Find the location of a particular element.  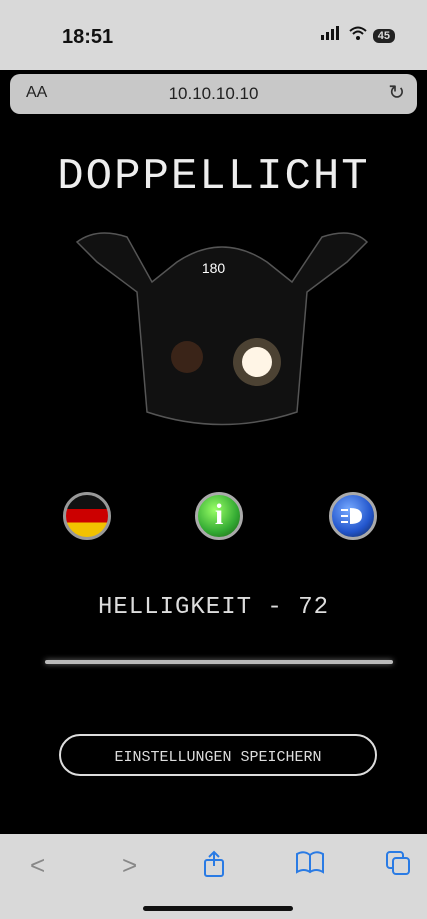

reload-icon: ↻ is located at coordinates (396, 92).